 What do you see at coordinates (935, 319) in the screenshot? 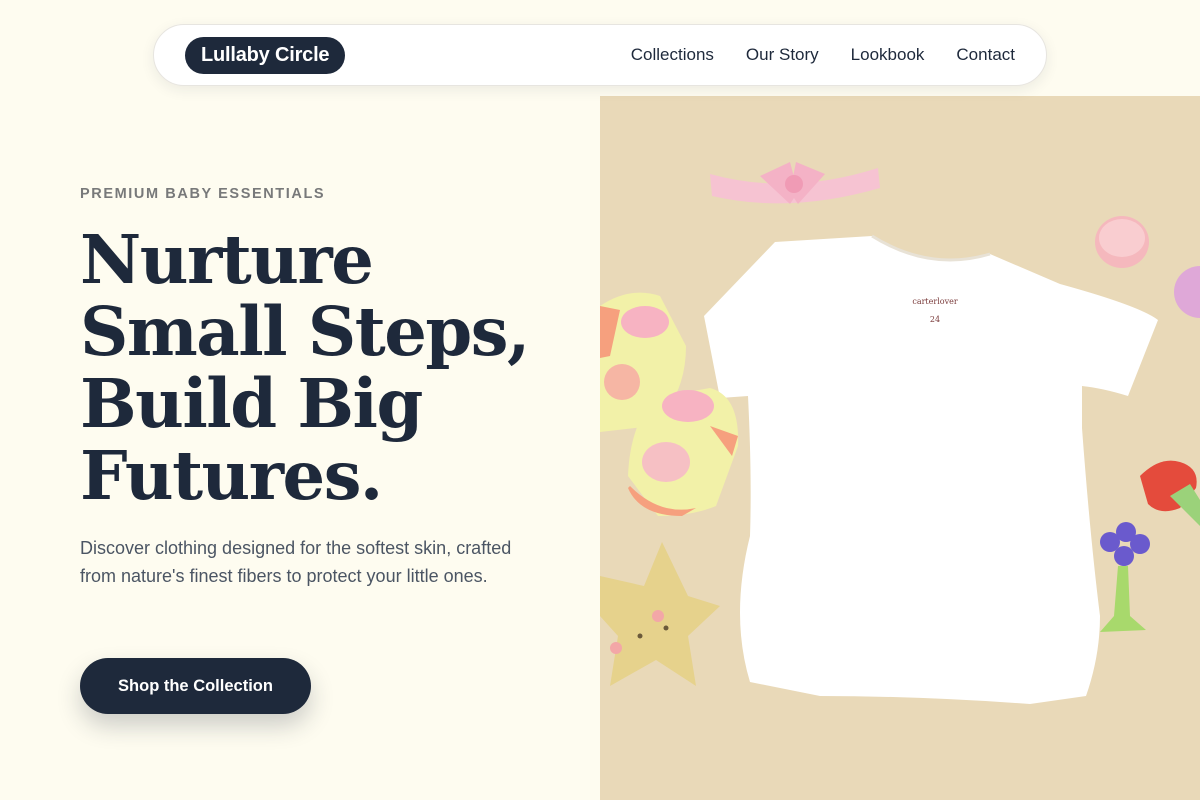
I see `shirt-tag-size: 24` at bounding box center [935, 319].